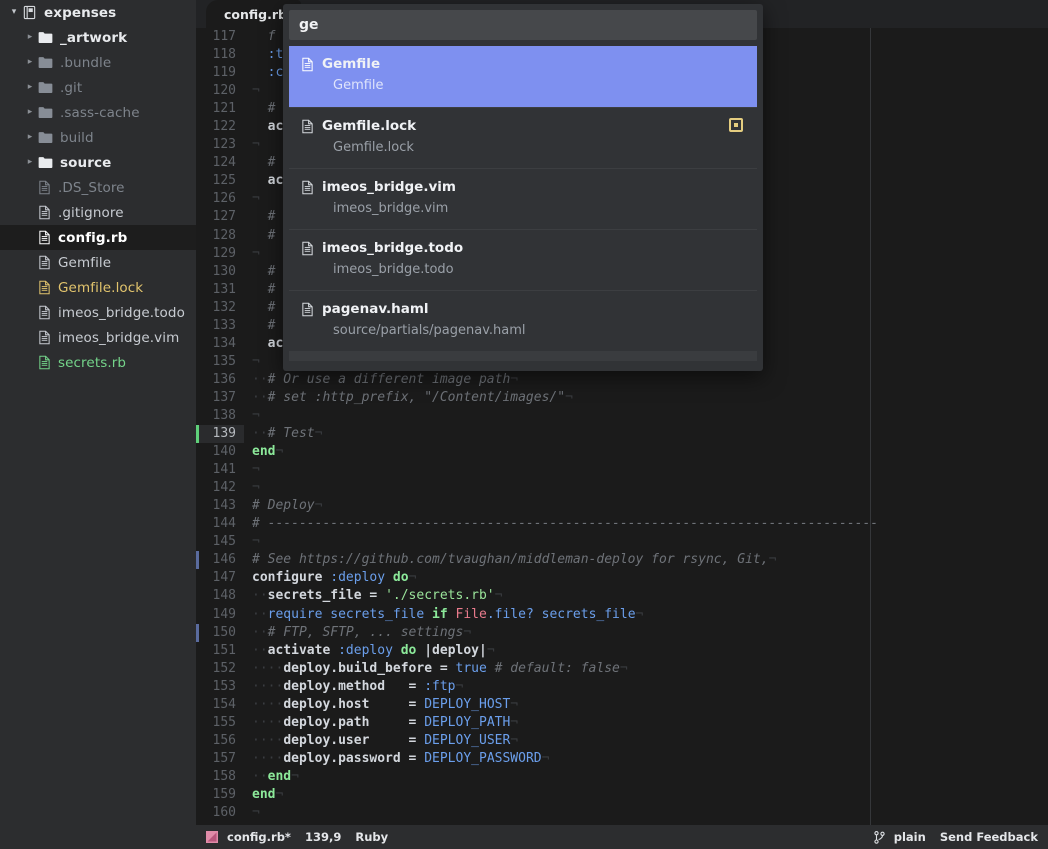 Image resolution: width=1048 pixels, height=849 pixels. I want to click on line-number: 120, so click(220, 91).